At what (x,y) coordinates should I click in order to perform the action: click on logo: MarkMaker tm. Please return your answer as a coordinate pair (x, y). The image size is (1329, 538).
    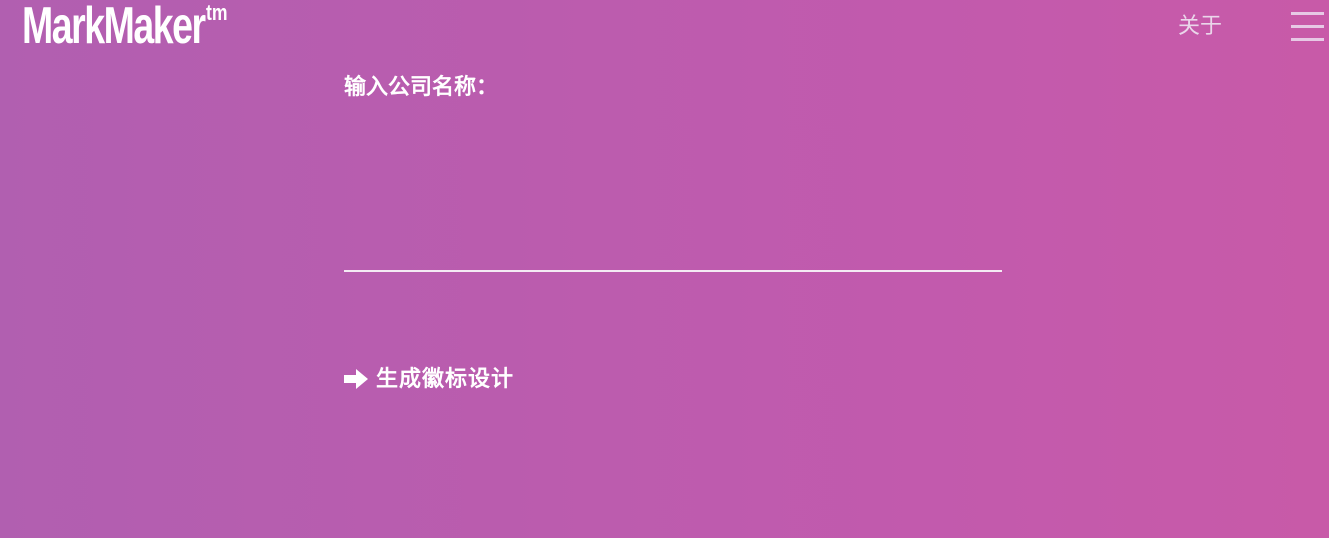
    Looking at the image, I should click on (125, 27).